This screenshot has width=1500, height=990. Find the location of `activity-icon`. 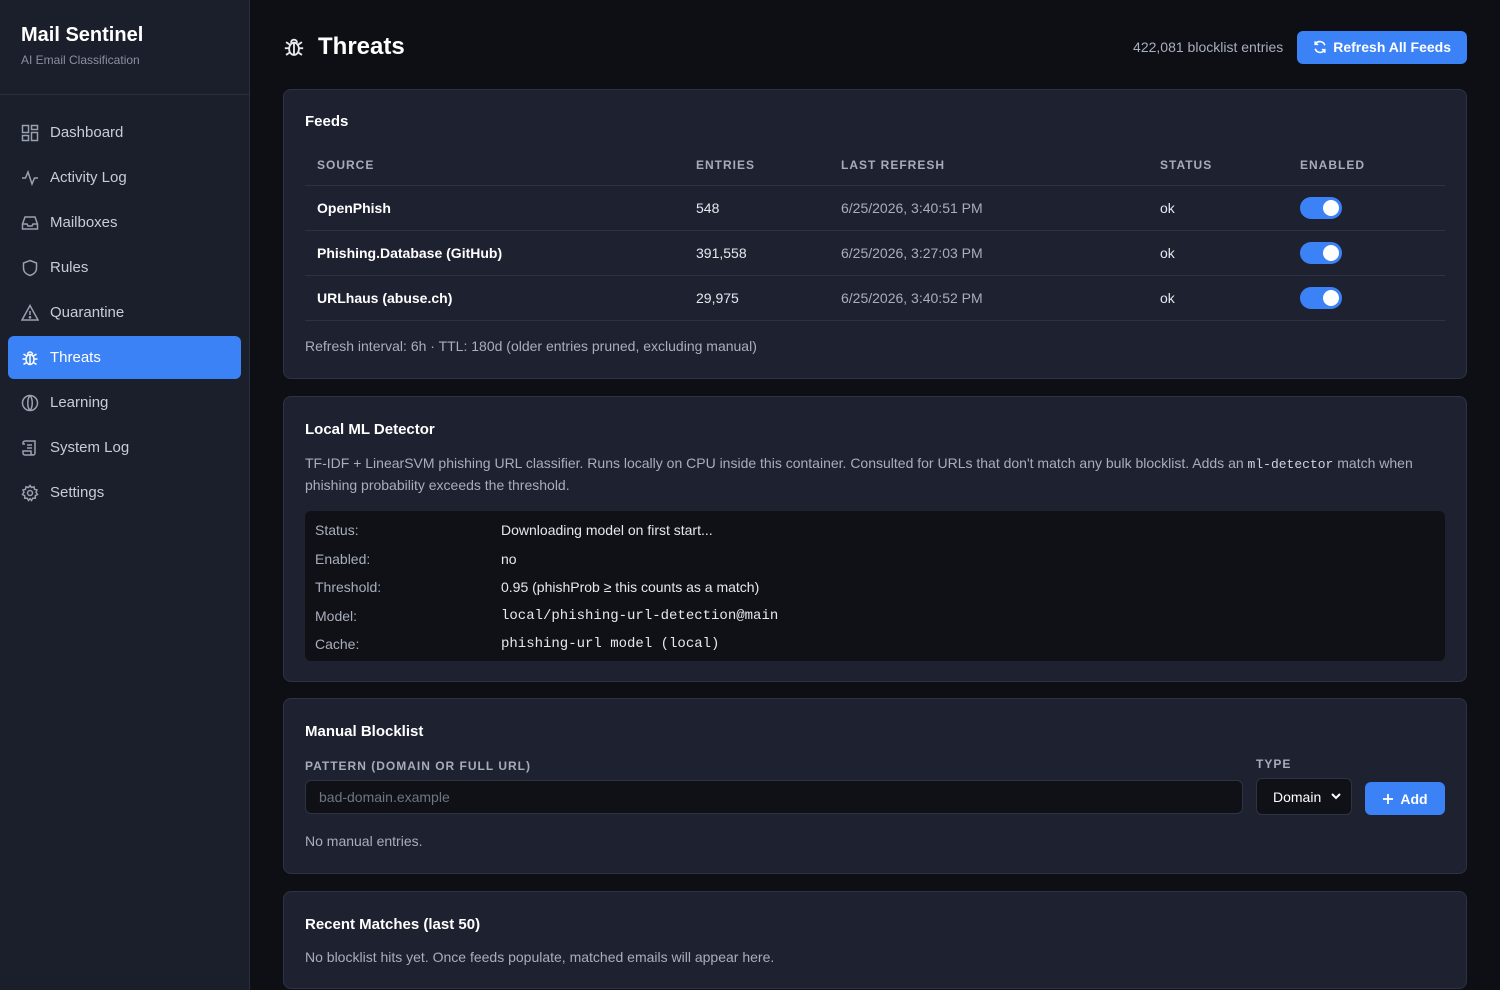

activity-icon is located at coordinates (30, 178).